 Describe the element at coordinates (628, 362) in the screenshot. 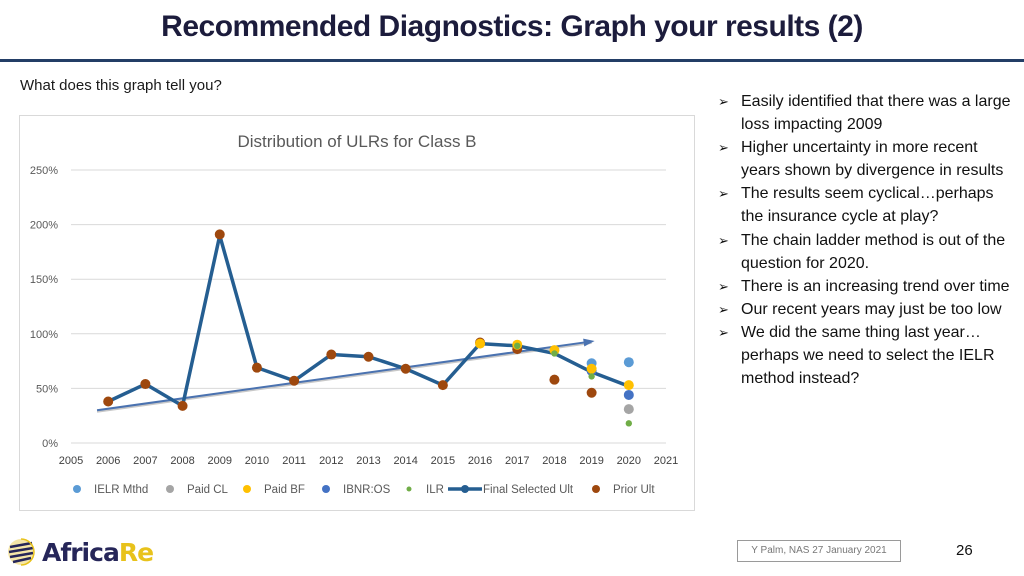

I see `ielr-mthd-point` at that location.